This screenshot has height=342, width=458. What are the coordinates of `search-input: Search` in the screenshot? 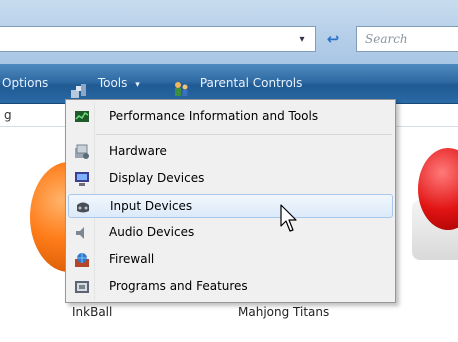 It's located at (407, 39).